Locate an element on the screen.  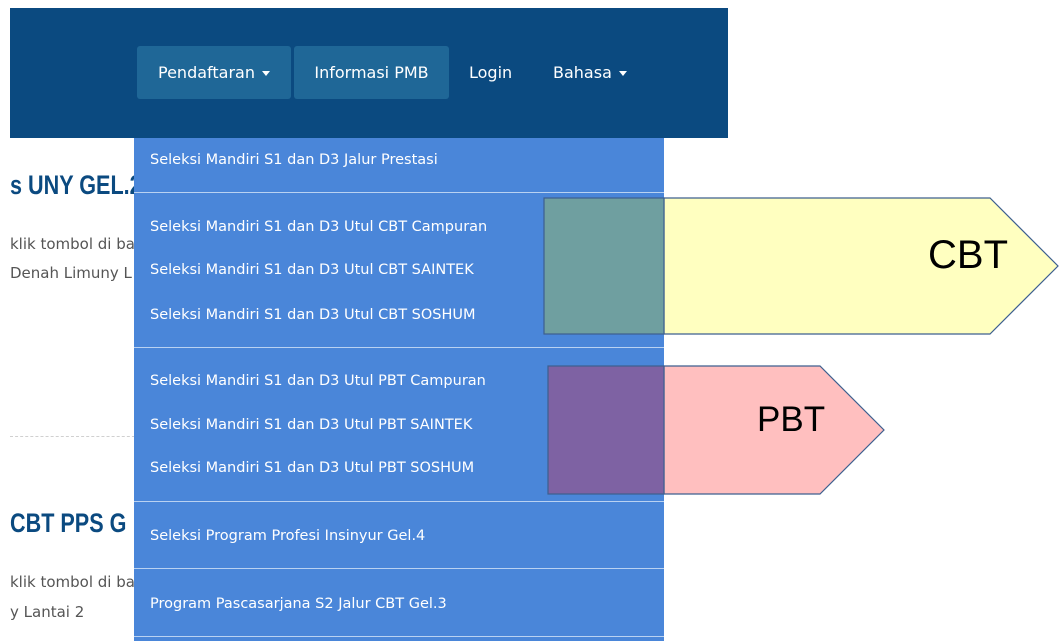
cbt-overlay-box is located at coordinates (604, 266).